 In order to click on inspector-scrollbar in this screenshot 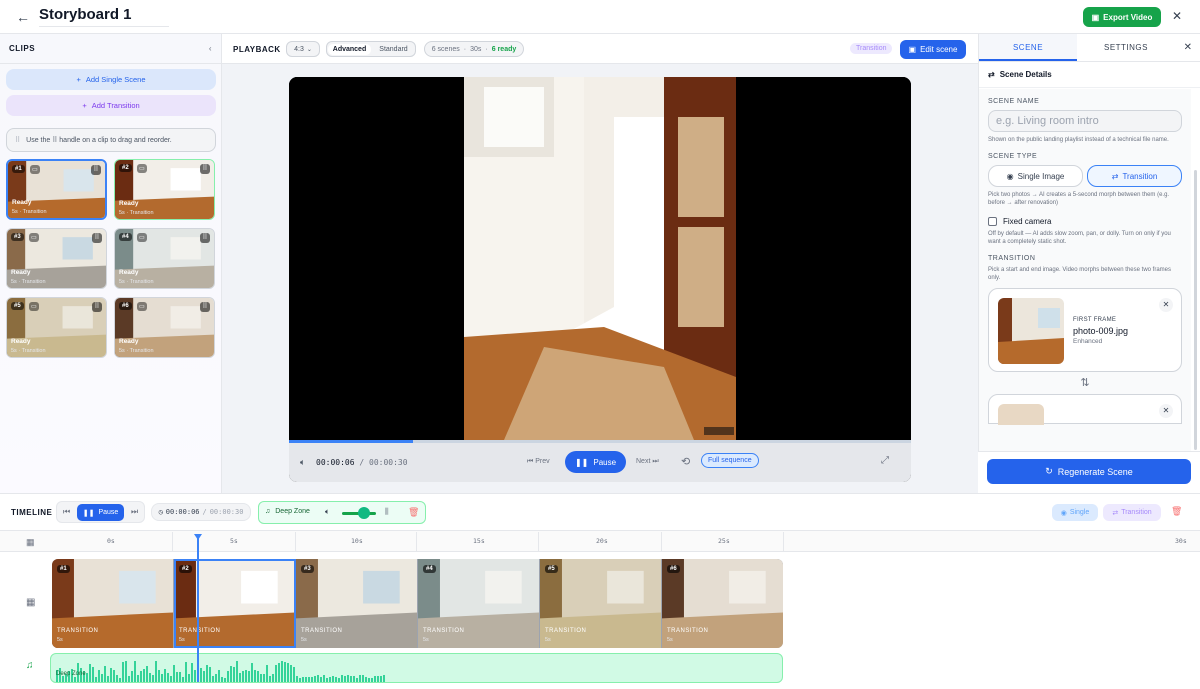, I will do `click(1195, 310)`.